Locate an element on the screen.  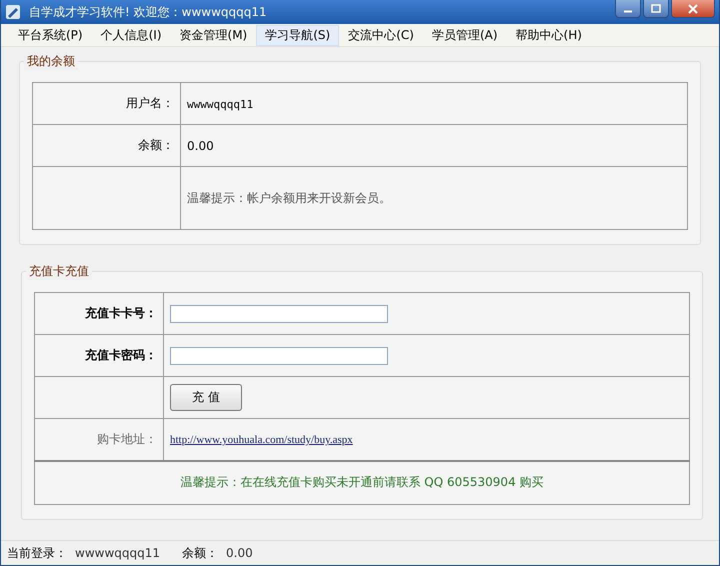
close-button is located at coordinates (693, 9).